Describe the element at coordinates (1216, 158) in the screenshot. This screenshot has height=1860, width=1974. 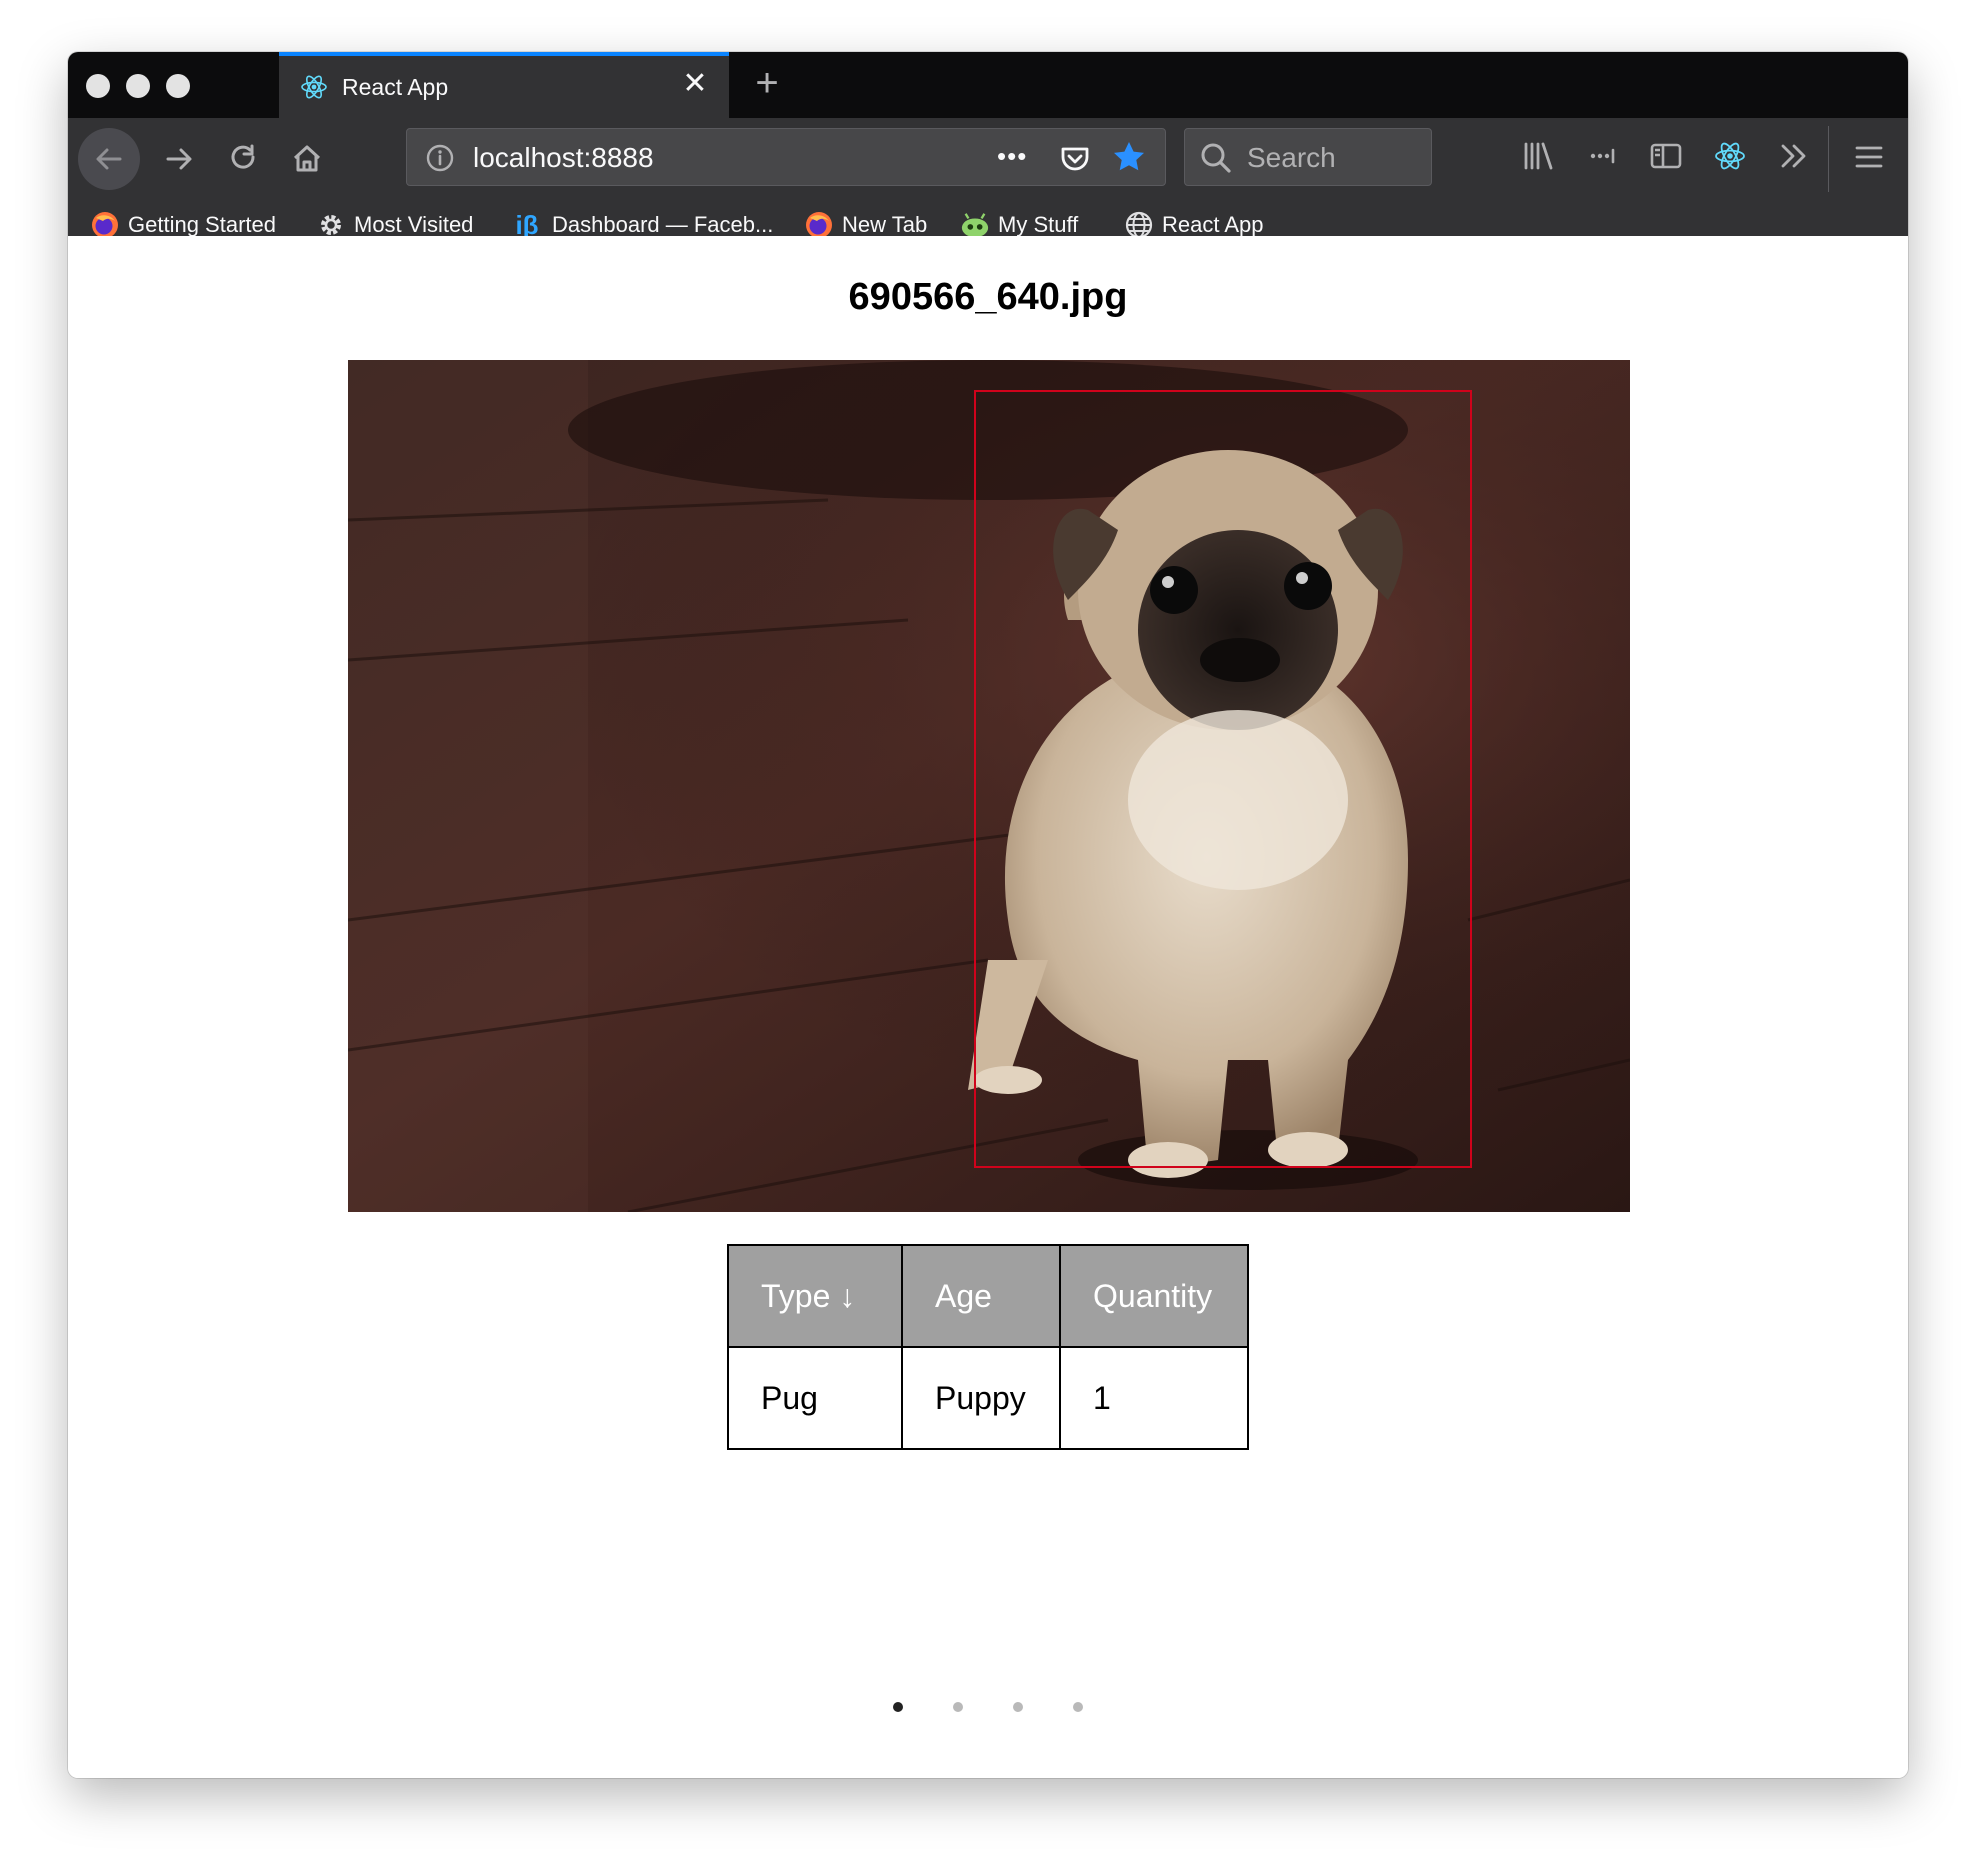
I see `search-icon` at that location.